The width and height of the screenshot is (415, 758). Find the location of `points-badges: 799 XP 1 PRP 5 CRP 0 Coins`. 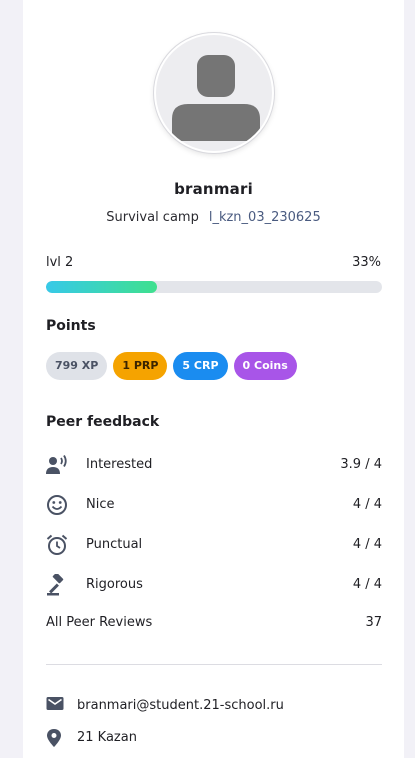

points-badges: 799 XP 1 PRP 5 CRP 0 Coins is located at coordinates (171, 366).